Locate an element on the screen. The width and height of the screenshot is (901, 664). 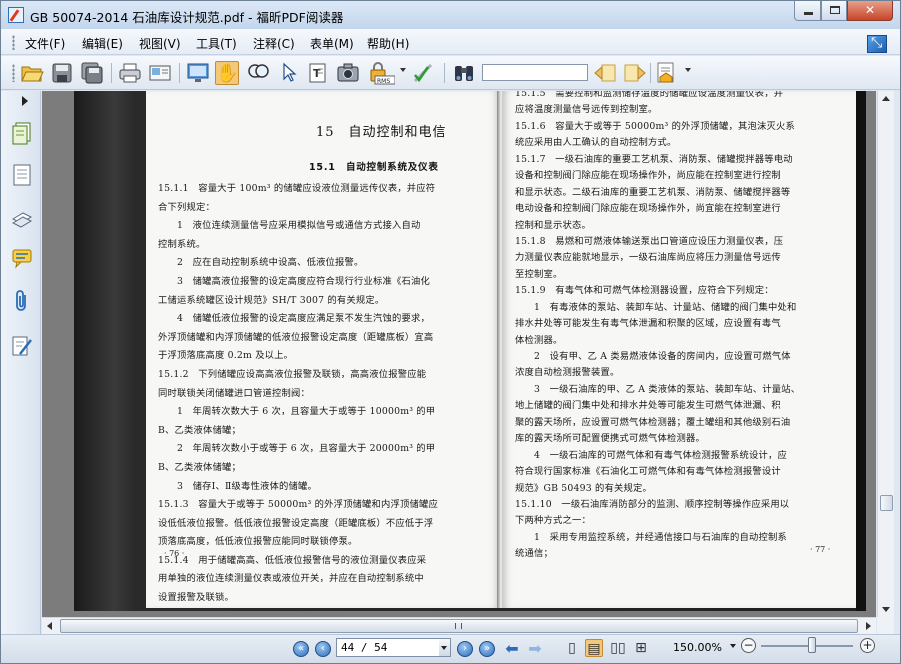
menu-help: 帮助(H) is located at coordinates (388, 43).